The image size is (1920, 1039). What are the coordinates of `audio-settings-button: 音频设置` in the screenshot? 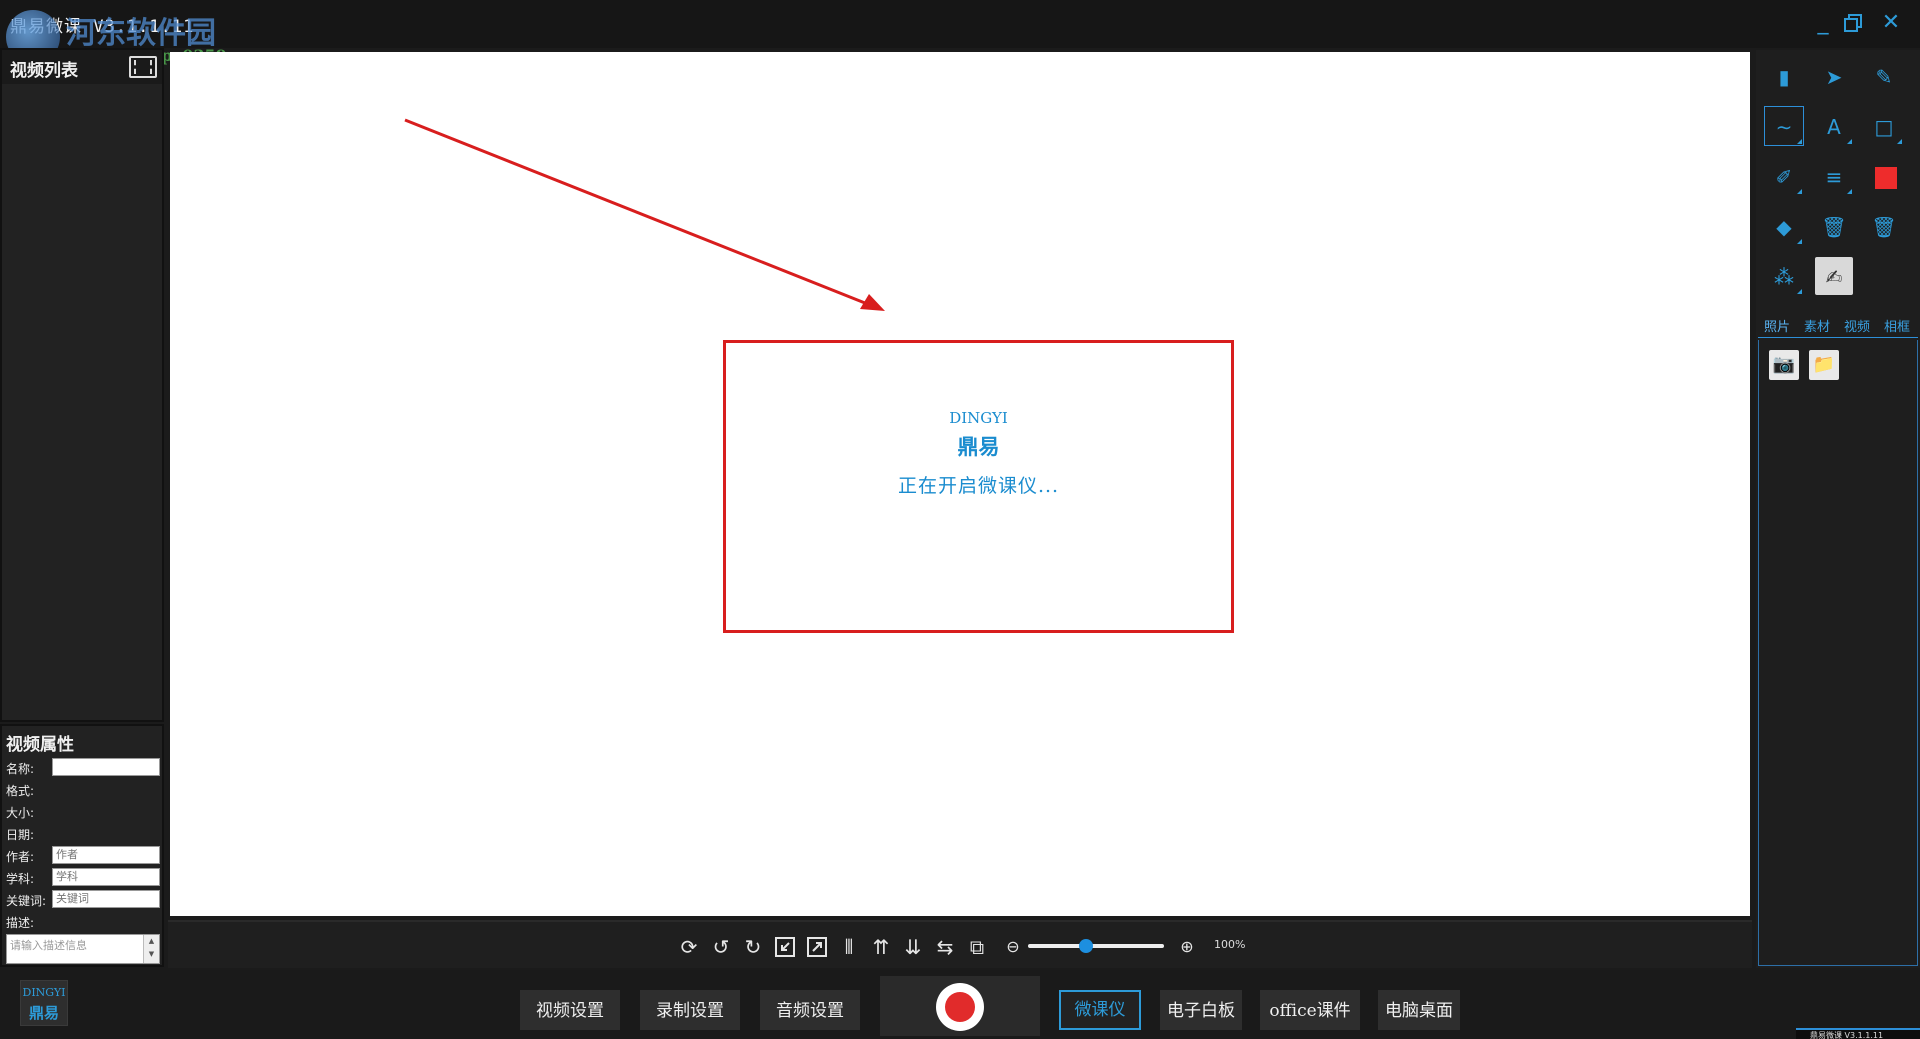 It's located at (810, 1010).